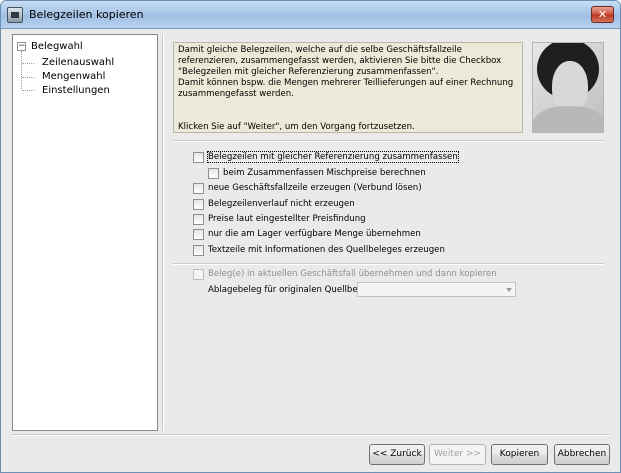 The height and width of the screenshot is (473, 621). Describe the element at coordinates (289, 290) in the screenshot. I see `archive-document-label: Ablagebeleg für originalen Quellbeleg` at that location.